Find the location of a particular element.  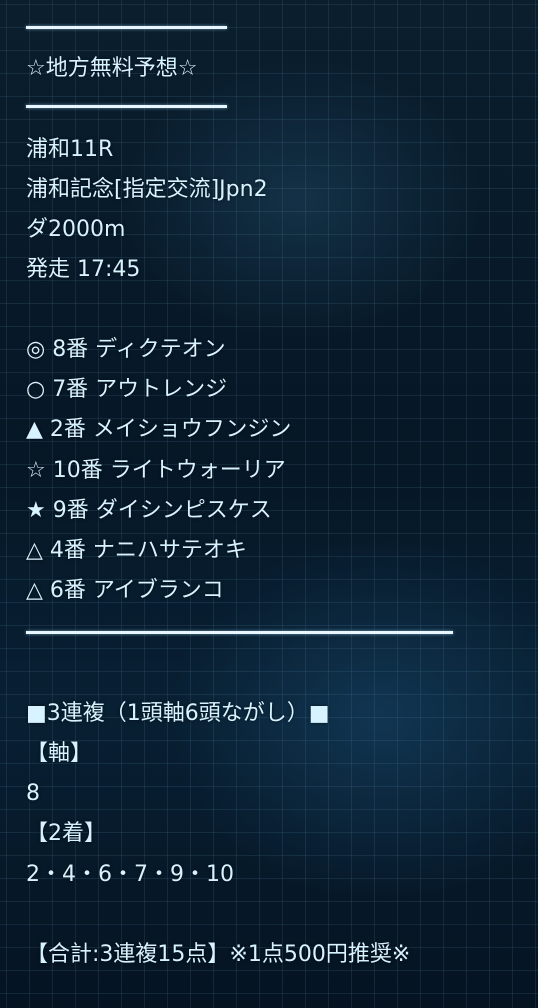

pick-item: ☆ 10番 ライトウォーリア is located at coordinates (156, 470).